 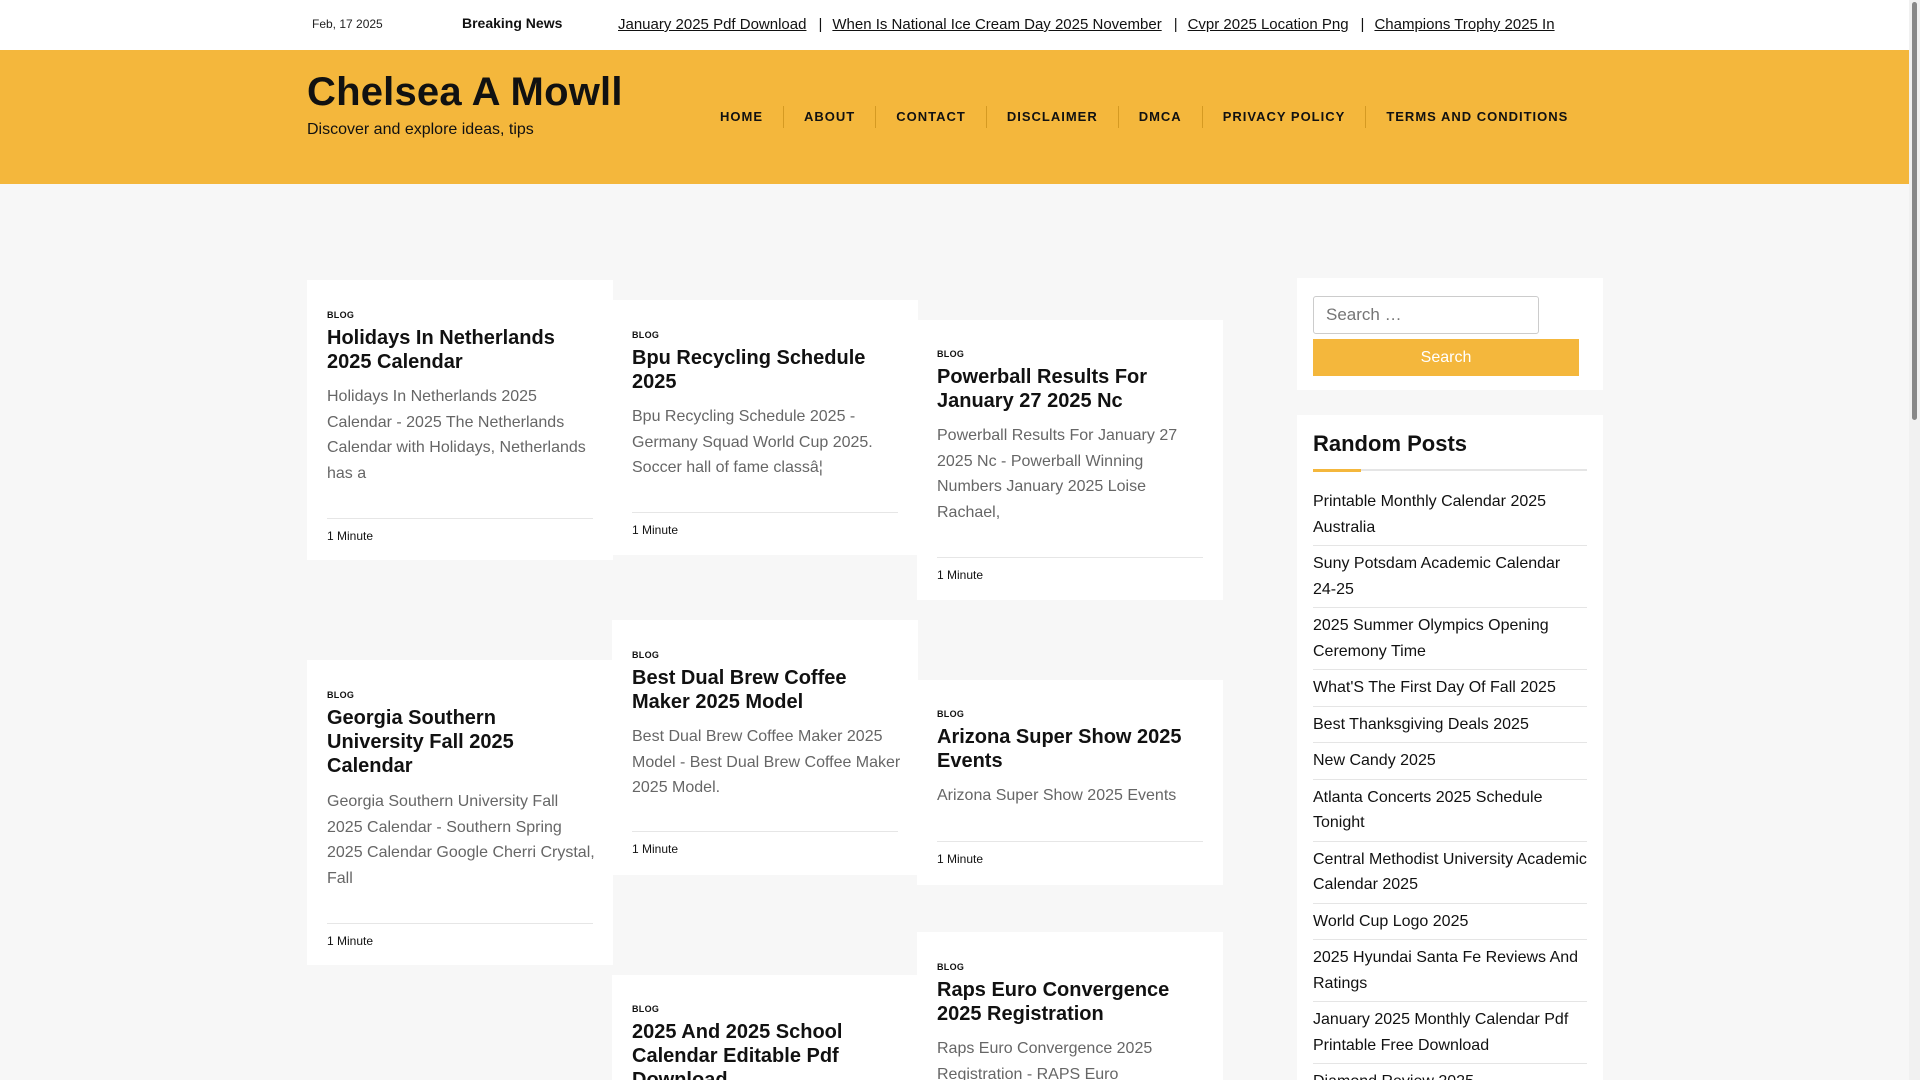 What do you see at coordinates (420, 129) in the screenshot?
I see `site-tagline: Discover and explore ideas, tips` at bounding box center [420, 129].